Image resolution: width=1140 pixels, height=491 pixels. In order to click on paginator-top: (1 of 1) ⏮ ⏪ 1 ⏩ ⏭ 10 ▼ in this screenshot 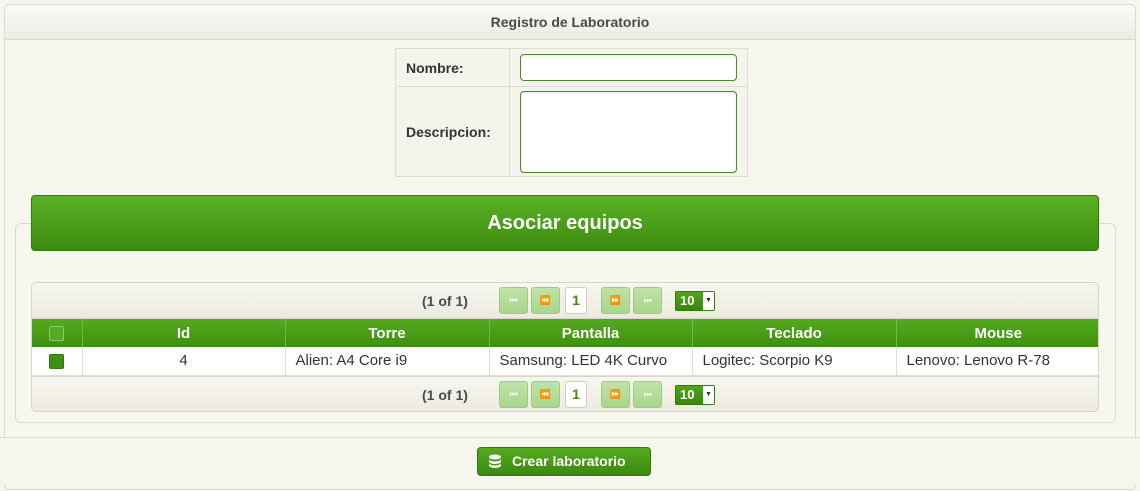, I will do `click(565, 301)`.